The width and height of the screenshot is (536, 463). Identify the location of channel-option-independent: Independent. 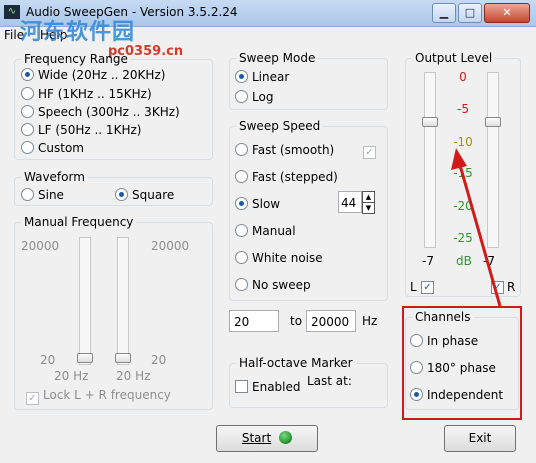
(456, 395).